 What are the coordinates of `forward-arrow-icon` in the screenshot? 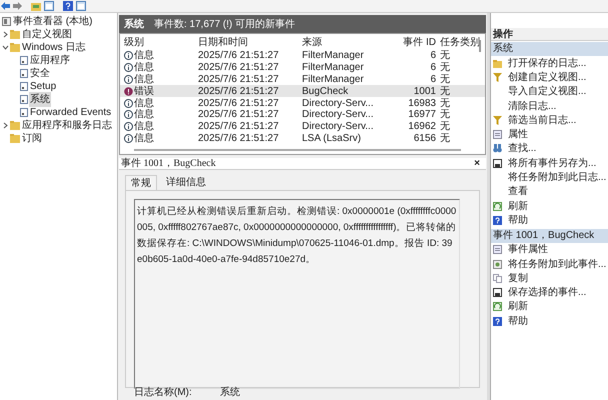 It's located at (17, 6).